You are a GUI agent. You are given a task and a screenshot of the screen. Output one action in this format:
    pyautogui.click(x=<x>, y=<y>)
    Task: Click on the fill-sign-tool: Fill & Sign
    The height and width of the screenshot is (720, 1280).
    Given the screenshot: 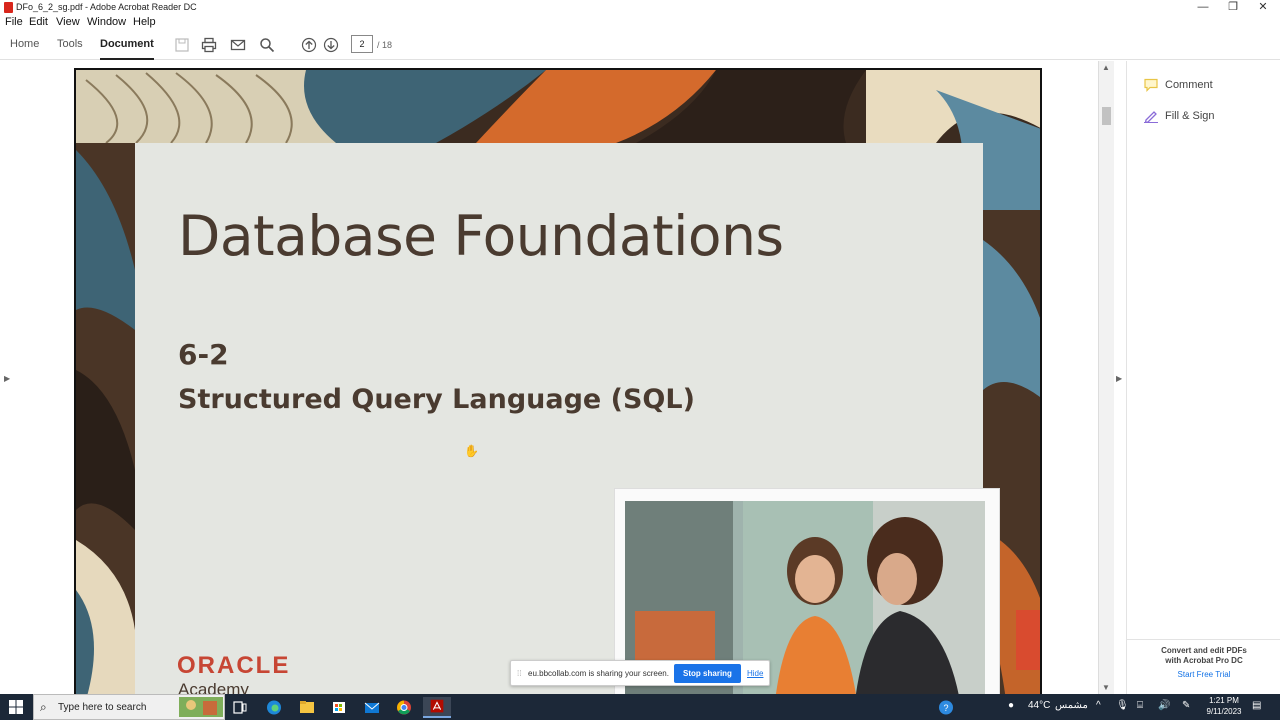 What is the action you would take?
    pyautogui.click(x=1179, y=116)
    